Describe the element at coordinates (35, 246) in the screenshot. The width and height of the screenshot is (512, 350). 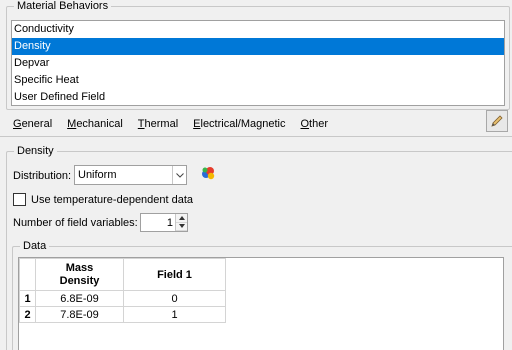
I see `data-legend: Data` at that location.